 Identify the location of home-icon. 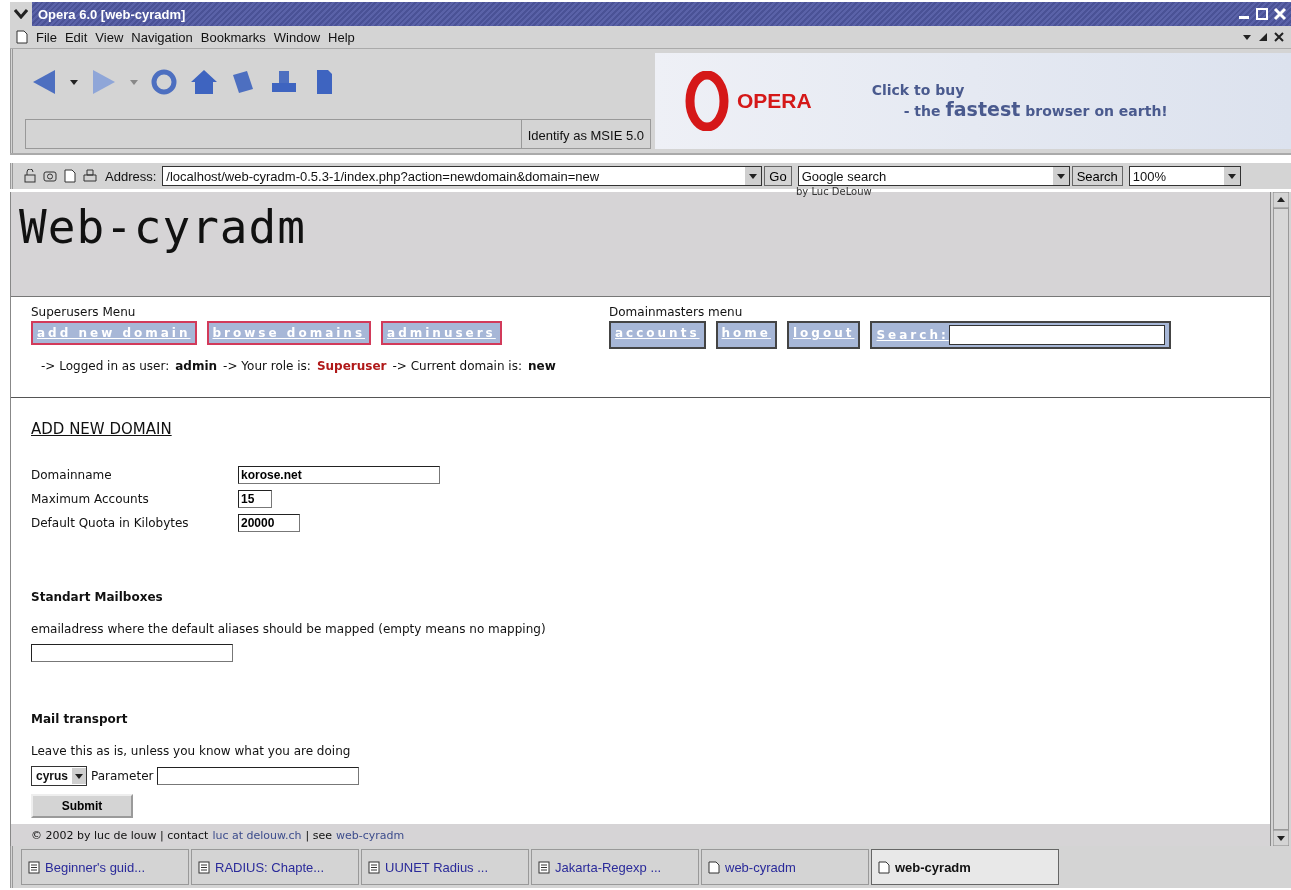
(204, 82).